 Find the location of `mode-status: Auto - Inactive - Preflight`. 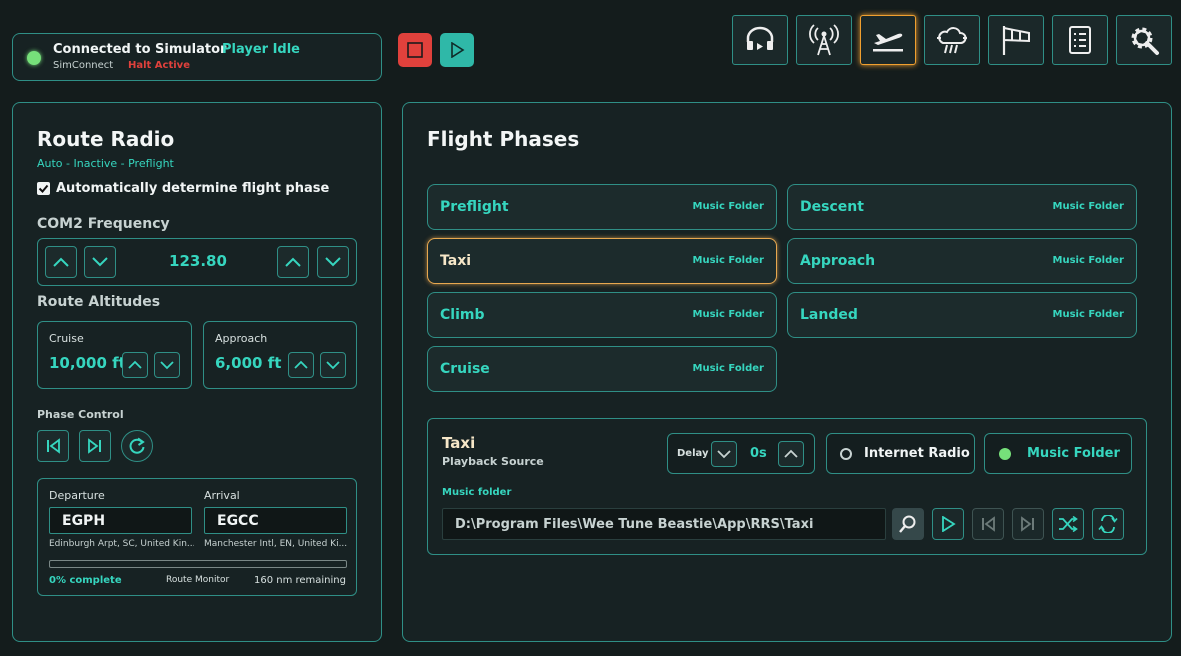

mode-status: Auto - Inactive - Preflight is located at coordinates (105, 163).